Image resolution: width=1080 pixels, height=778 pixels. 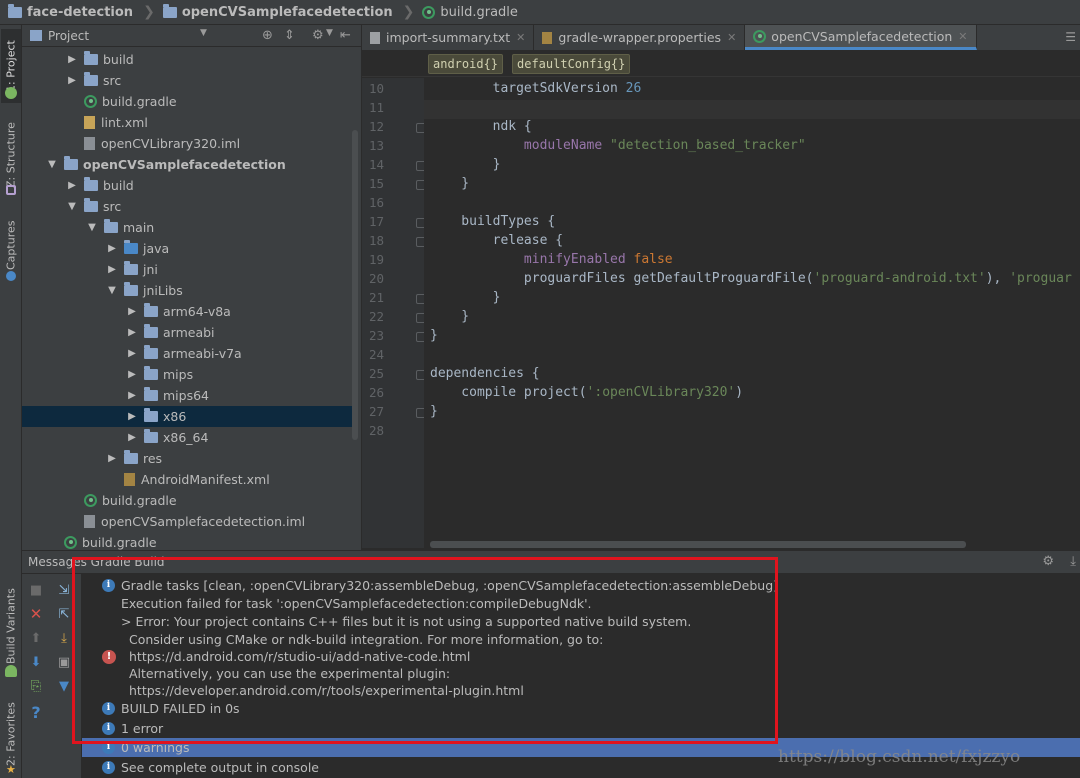 What do you see at coordinates (640, 37) in the screenshot?
I see `tab-gradle-wrapper: gradle-wrapper.properties ✕` at bounding box center [640, 37].